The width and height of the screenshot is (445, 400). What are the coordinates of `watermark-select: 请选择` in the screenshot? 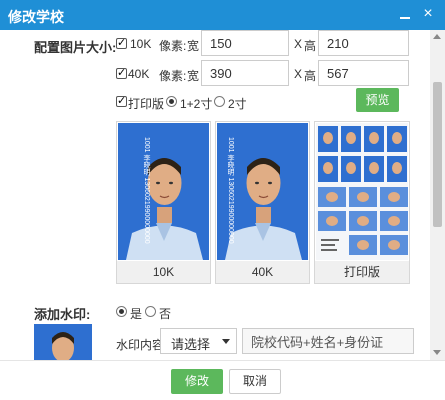 It's located at (198, 341).